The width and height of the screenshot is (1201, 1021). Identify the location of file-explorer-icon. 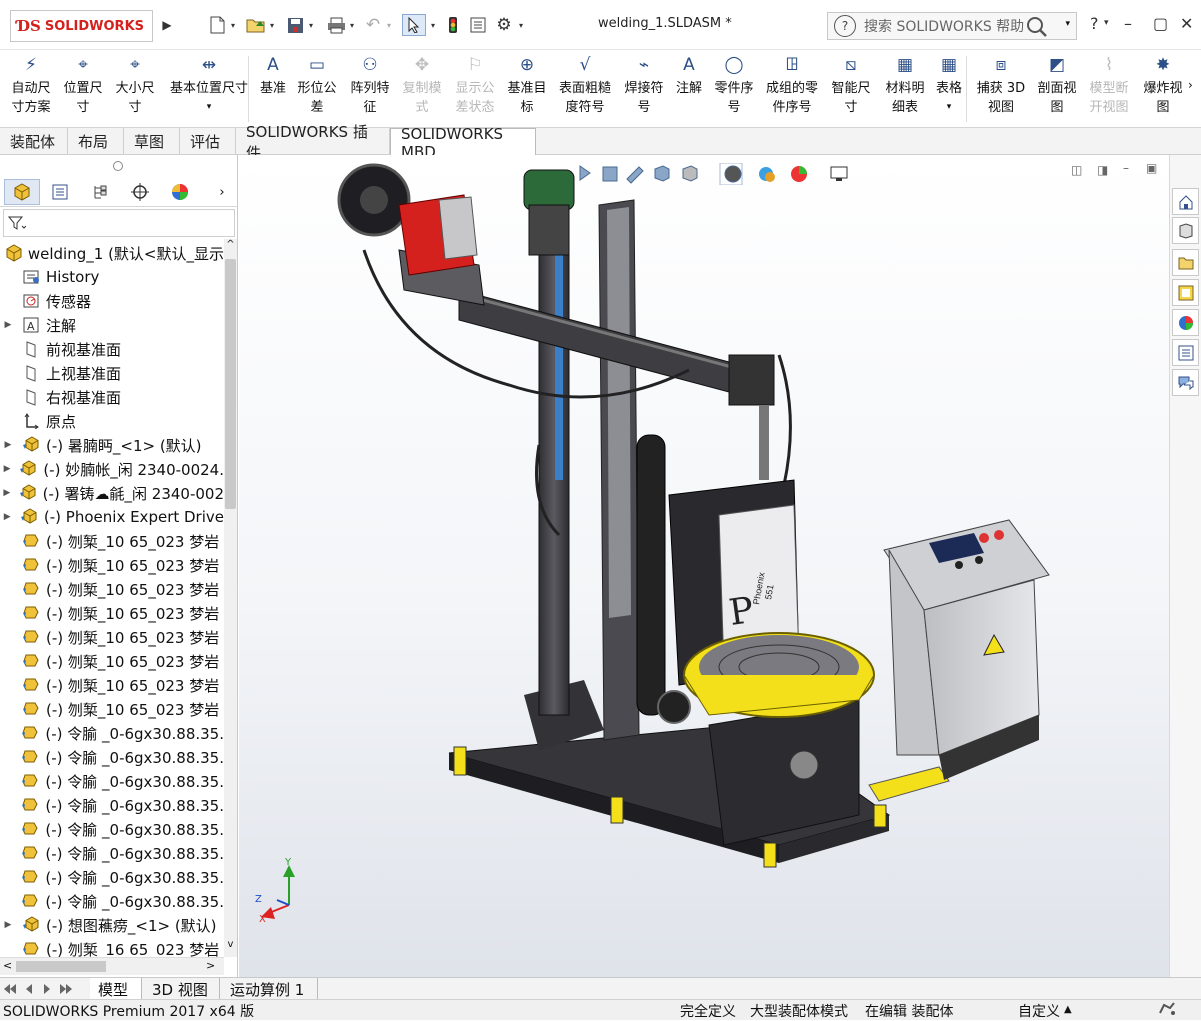
(1185, 262).